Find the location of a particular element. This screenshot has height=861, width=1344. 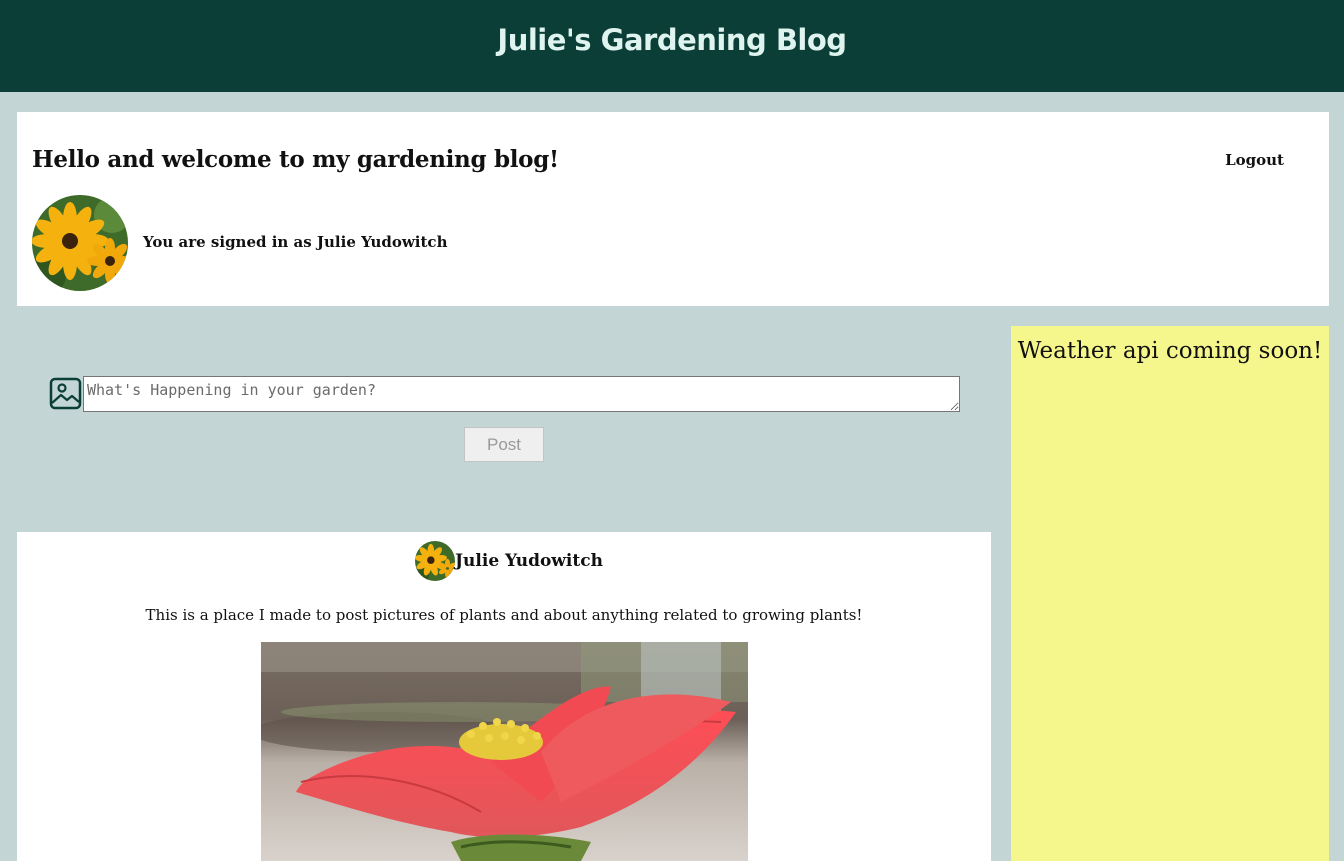

post-button: Post is located at coordinates (504, 444).